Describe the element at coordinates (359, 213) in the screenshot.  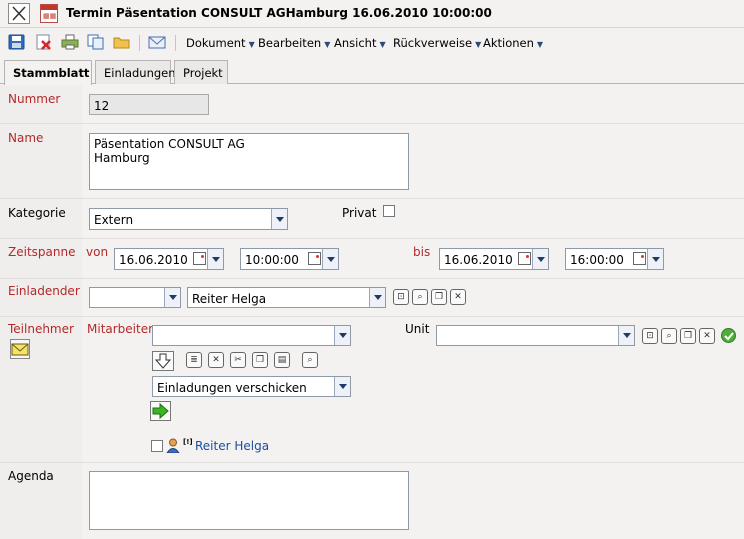
I see `privat-label: Privat` at that location.